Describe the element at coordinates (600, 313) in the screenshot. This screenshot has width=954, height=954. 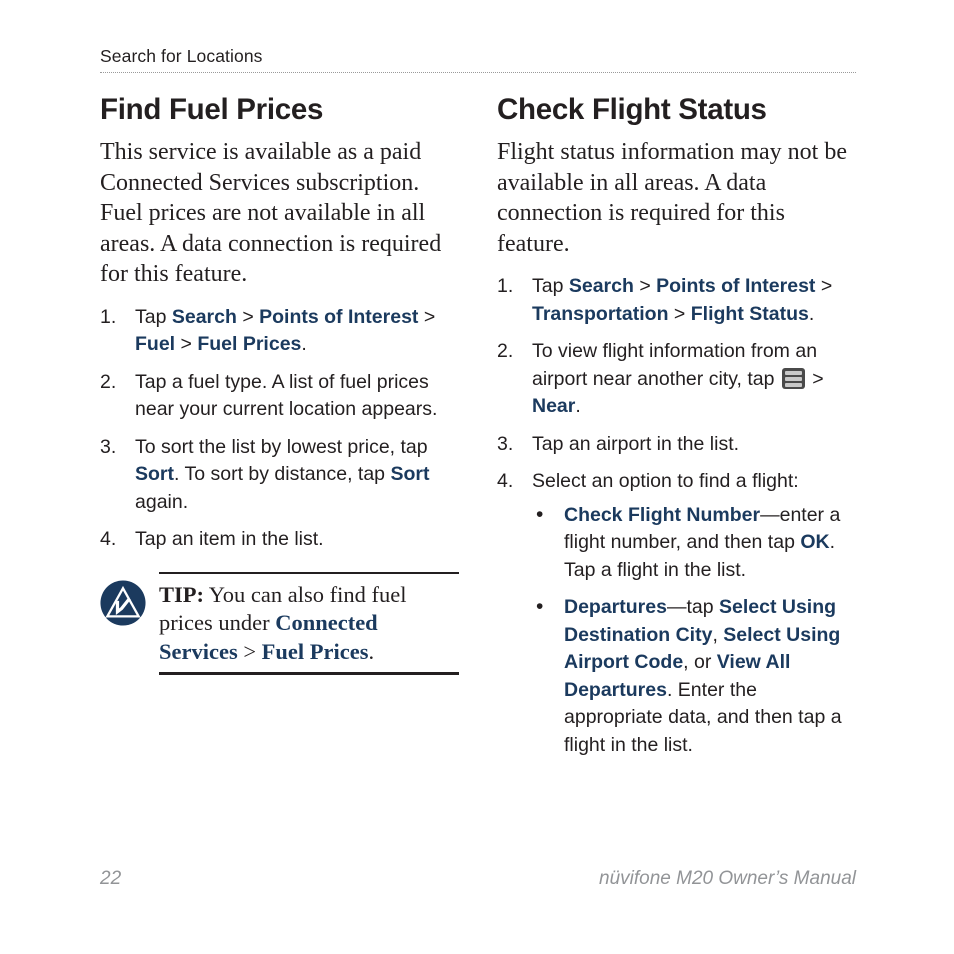
I see `ui-term: Transportation` at that location.